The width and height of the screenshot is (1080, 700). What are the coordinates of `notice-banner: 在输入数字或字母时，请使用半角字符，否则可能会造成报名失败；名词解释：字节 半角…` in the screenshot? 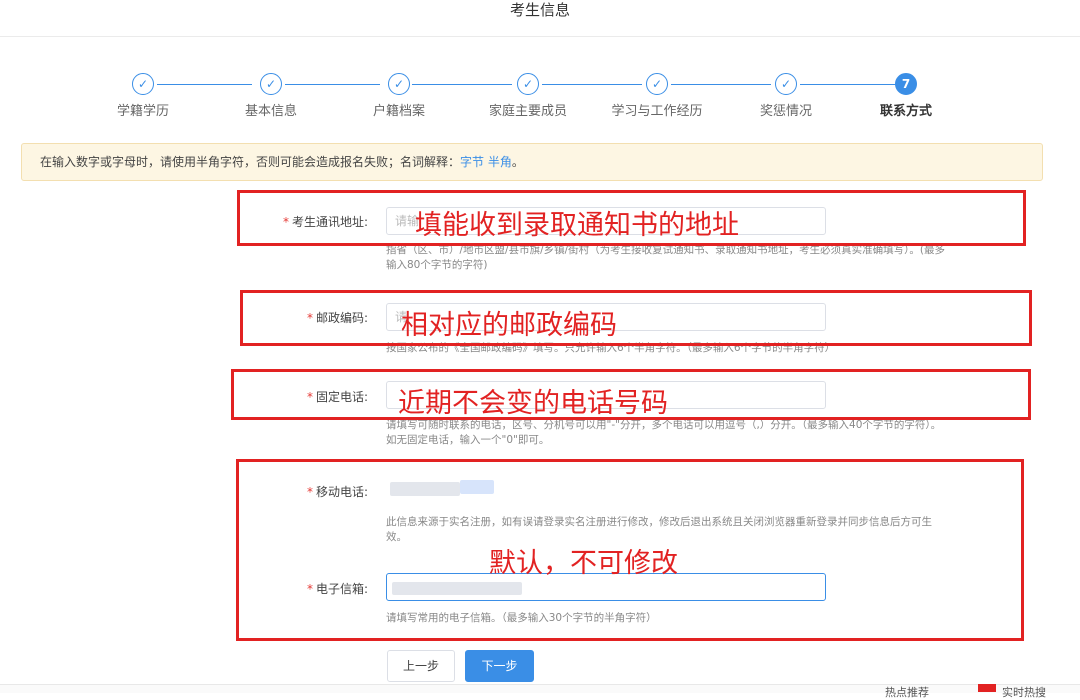 It's located at (532, 162).